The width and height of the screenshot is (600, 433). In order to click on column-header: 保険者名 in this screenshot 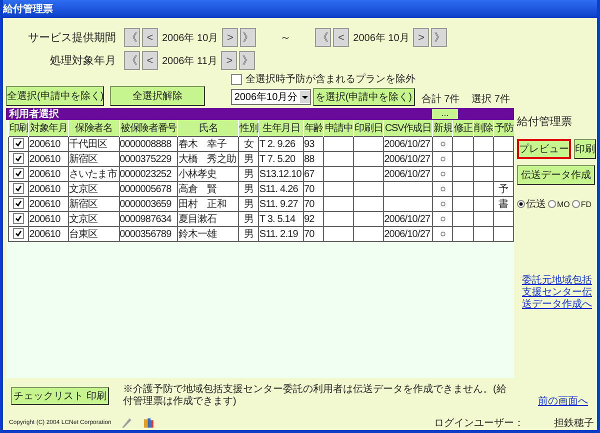, I will do `click(94, 128)`.